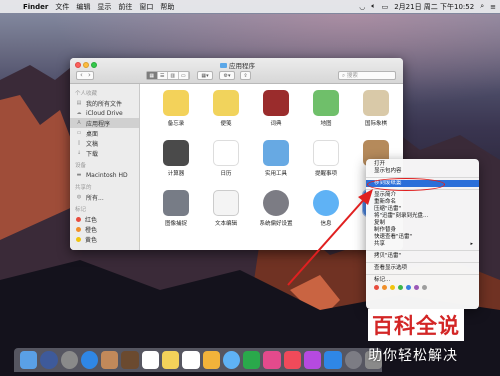 The width and height of the screenshot is (500, 376). I want to click on share-button: ⇪, so click(245, 75).